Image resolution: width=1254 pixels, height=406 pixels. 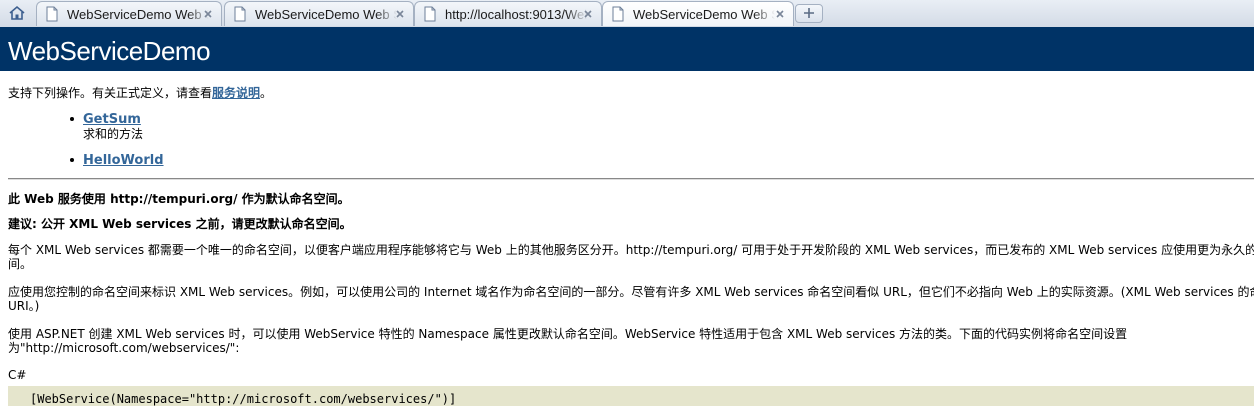 What do you see at coordinates (236, 93) in the screenshot?
I see `service-description-link: 服务说明` at bounding box center [236, 93].